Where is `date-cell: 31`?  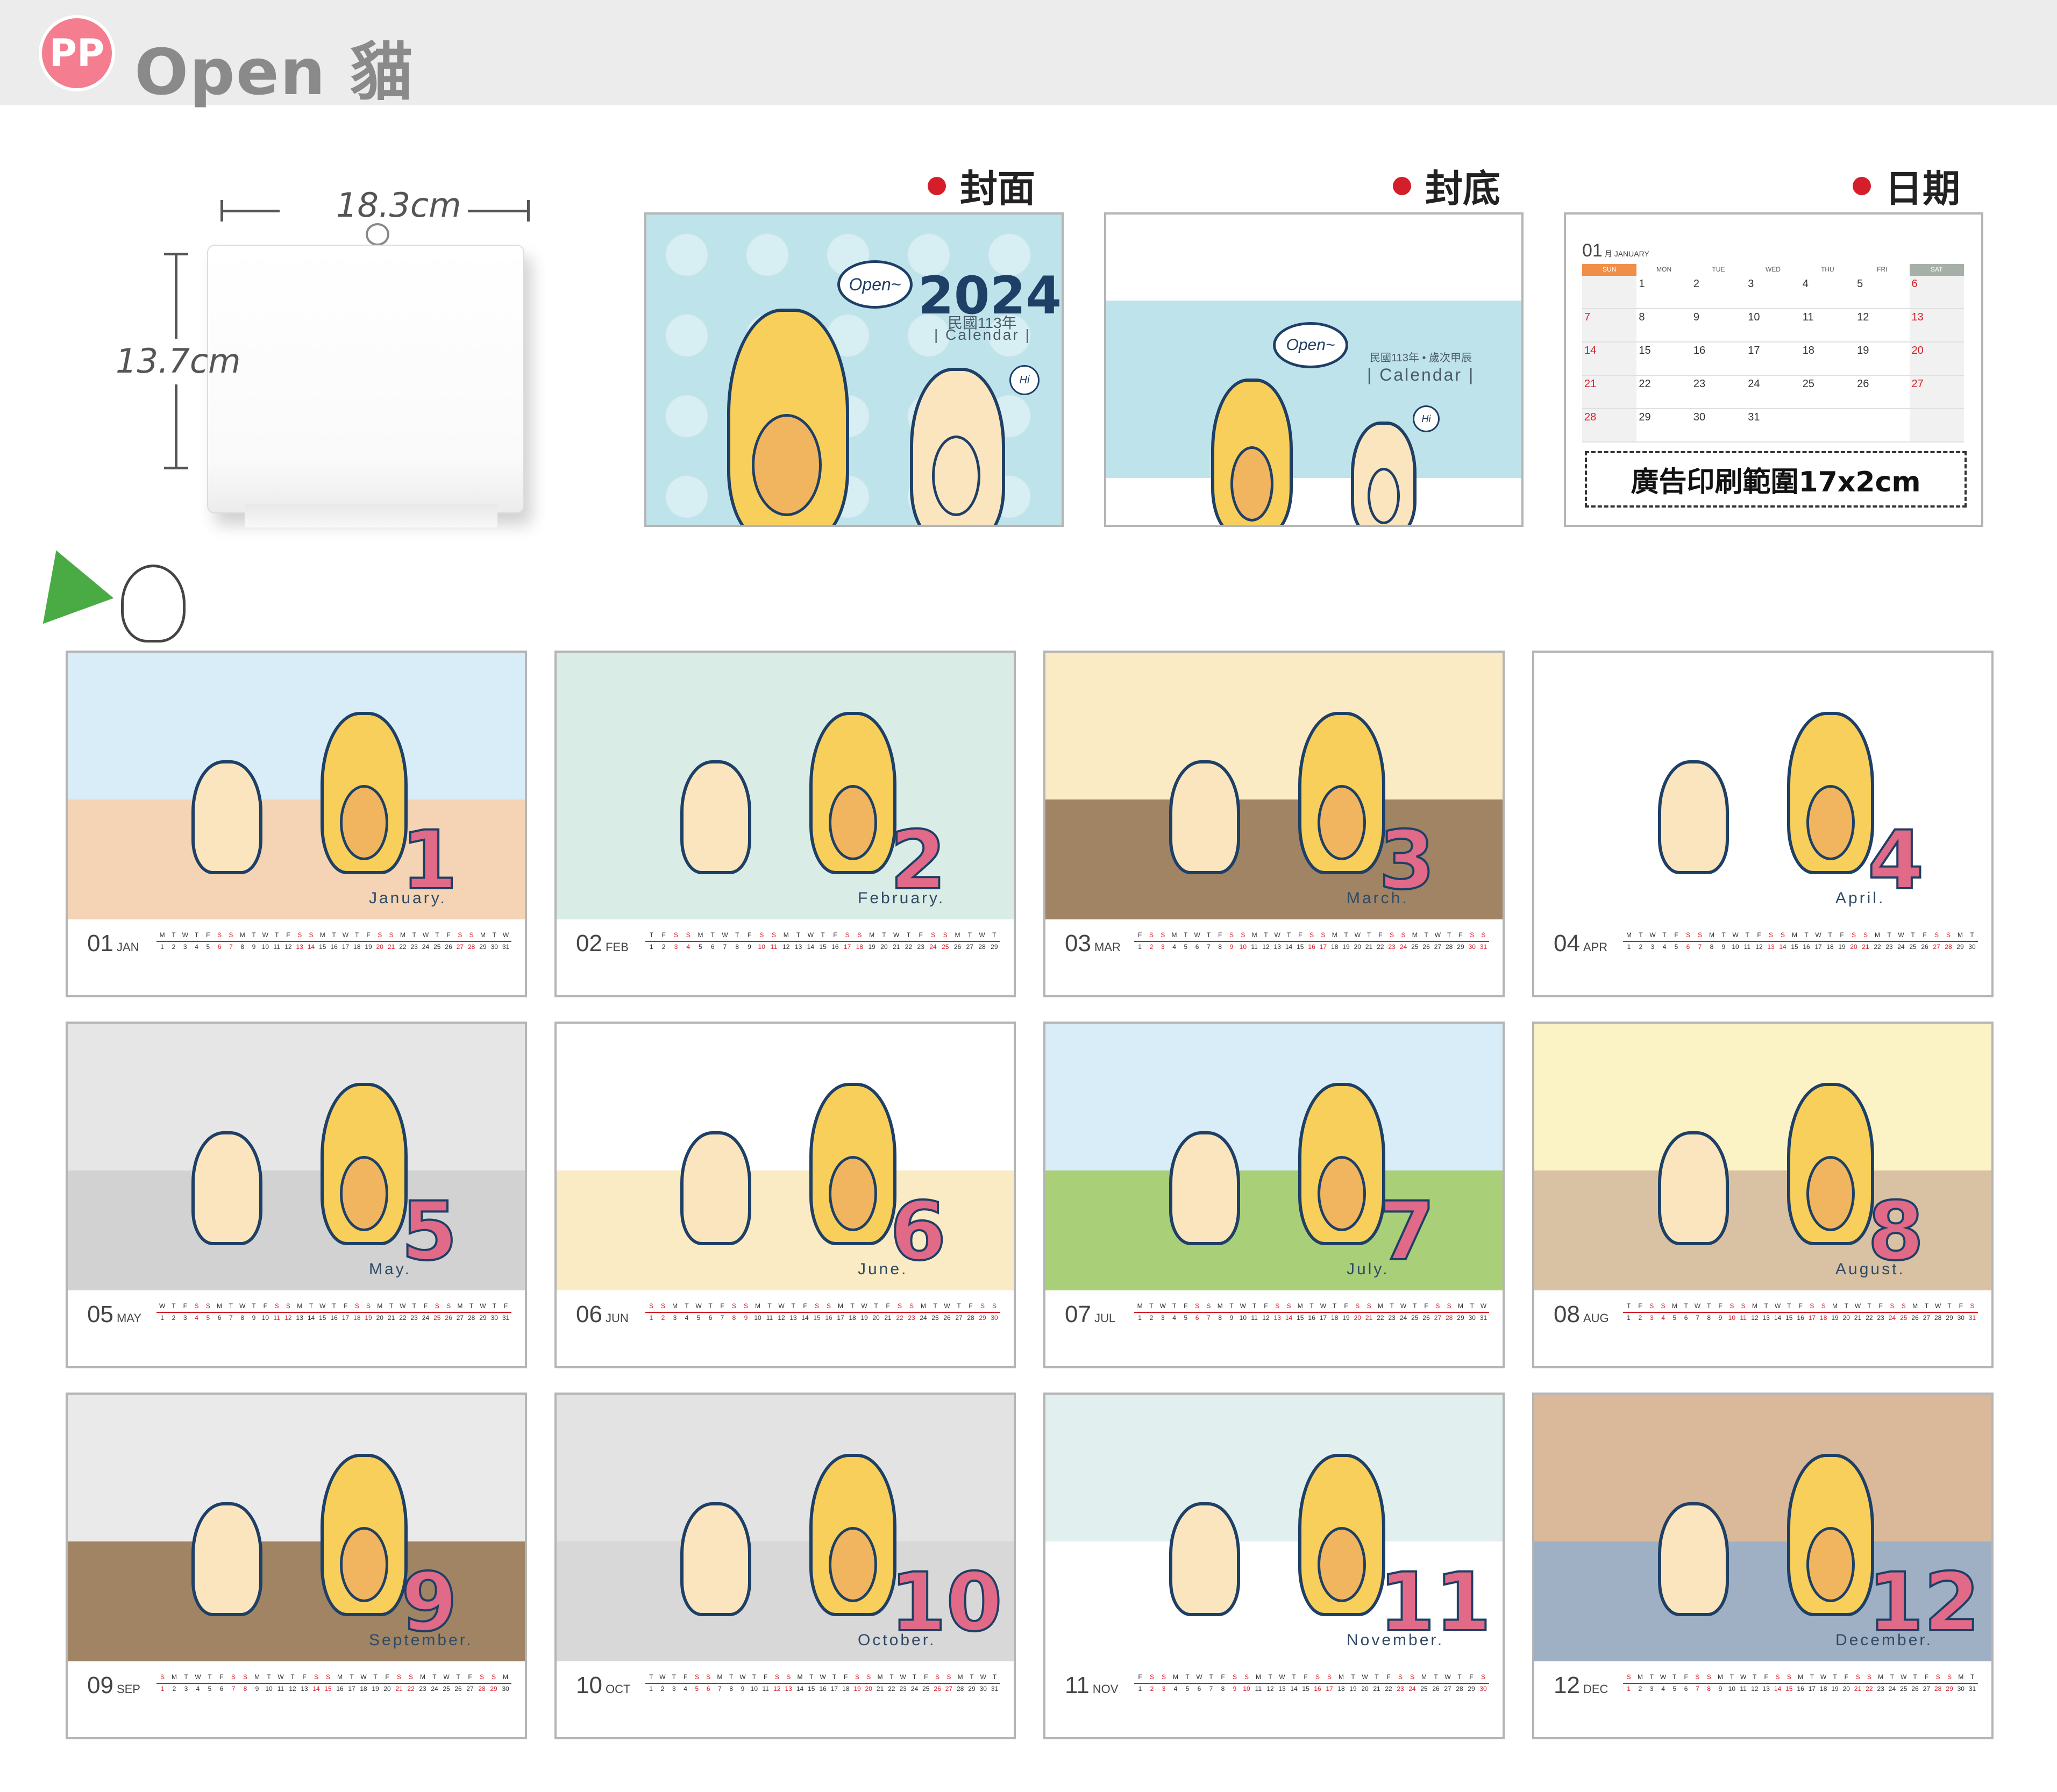 date-cell: 31 is located at coordinates (1754, 417).